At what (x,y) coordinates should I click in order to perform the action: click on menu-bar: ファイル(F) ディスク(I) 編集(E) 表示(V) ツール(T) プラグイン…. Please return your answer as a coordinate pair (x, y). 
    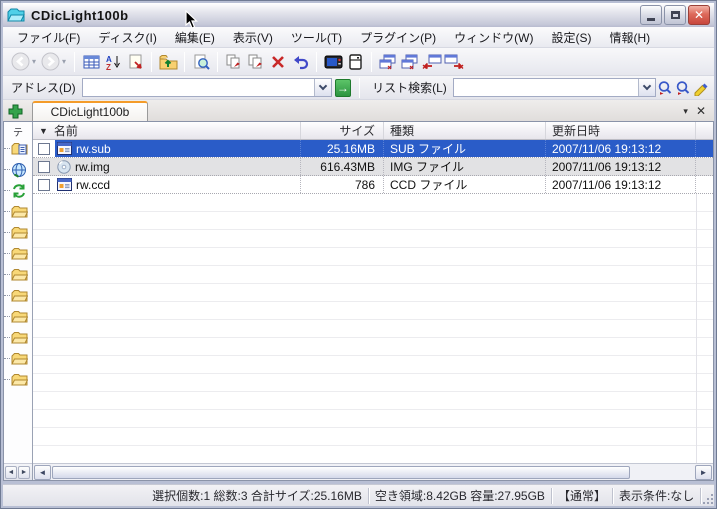
    Looking at the image, I should click on (358, 37).